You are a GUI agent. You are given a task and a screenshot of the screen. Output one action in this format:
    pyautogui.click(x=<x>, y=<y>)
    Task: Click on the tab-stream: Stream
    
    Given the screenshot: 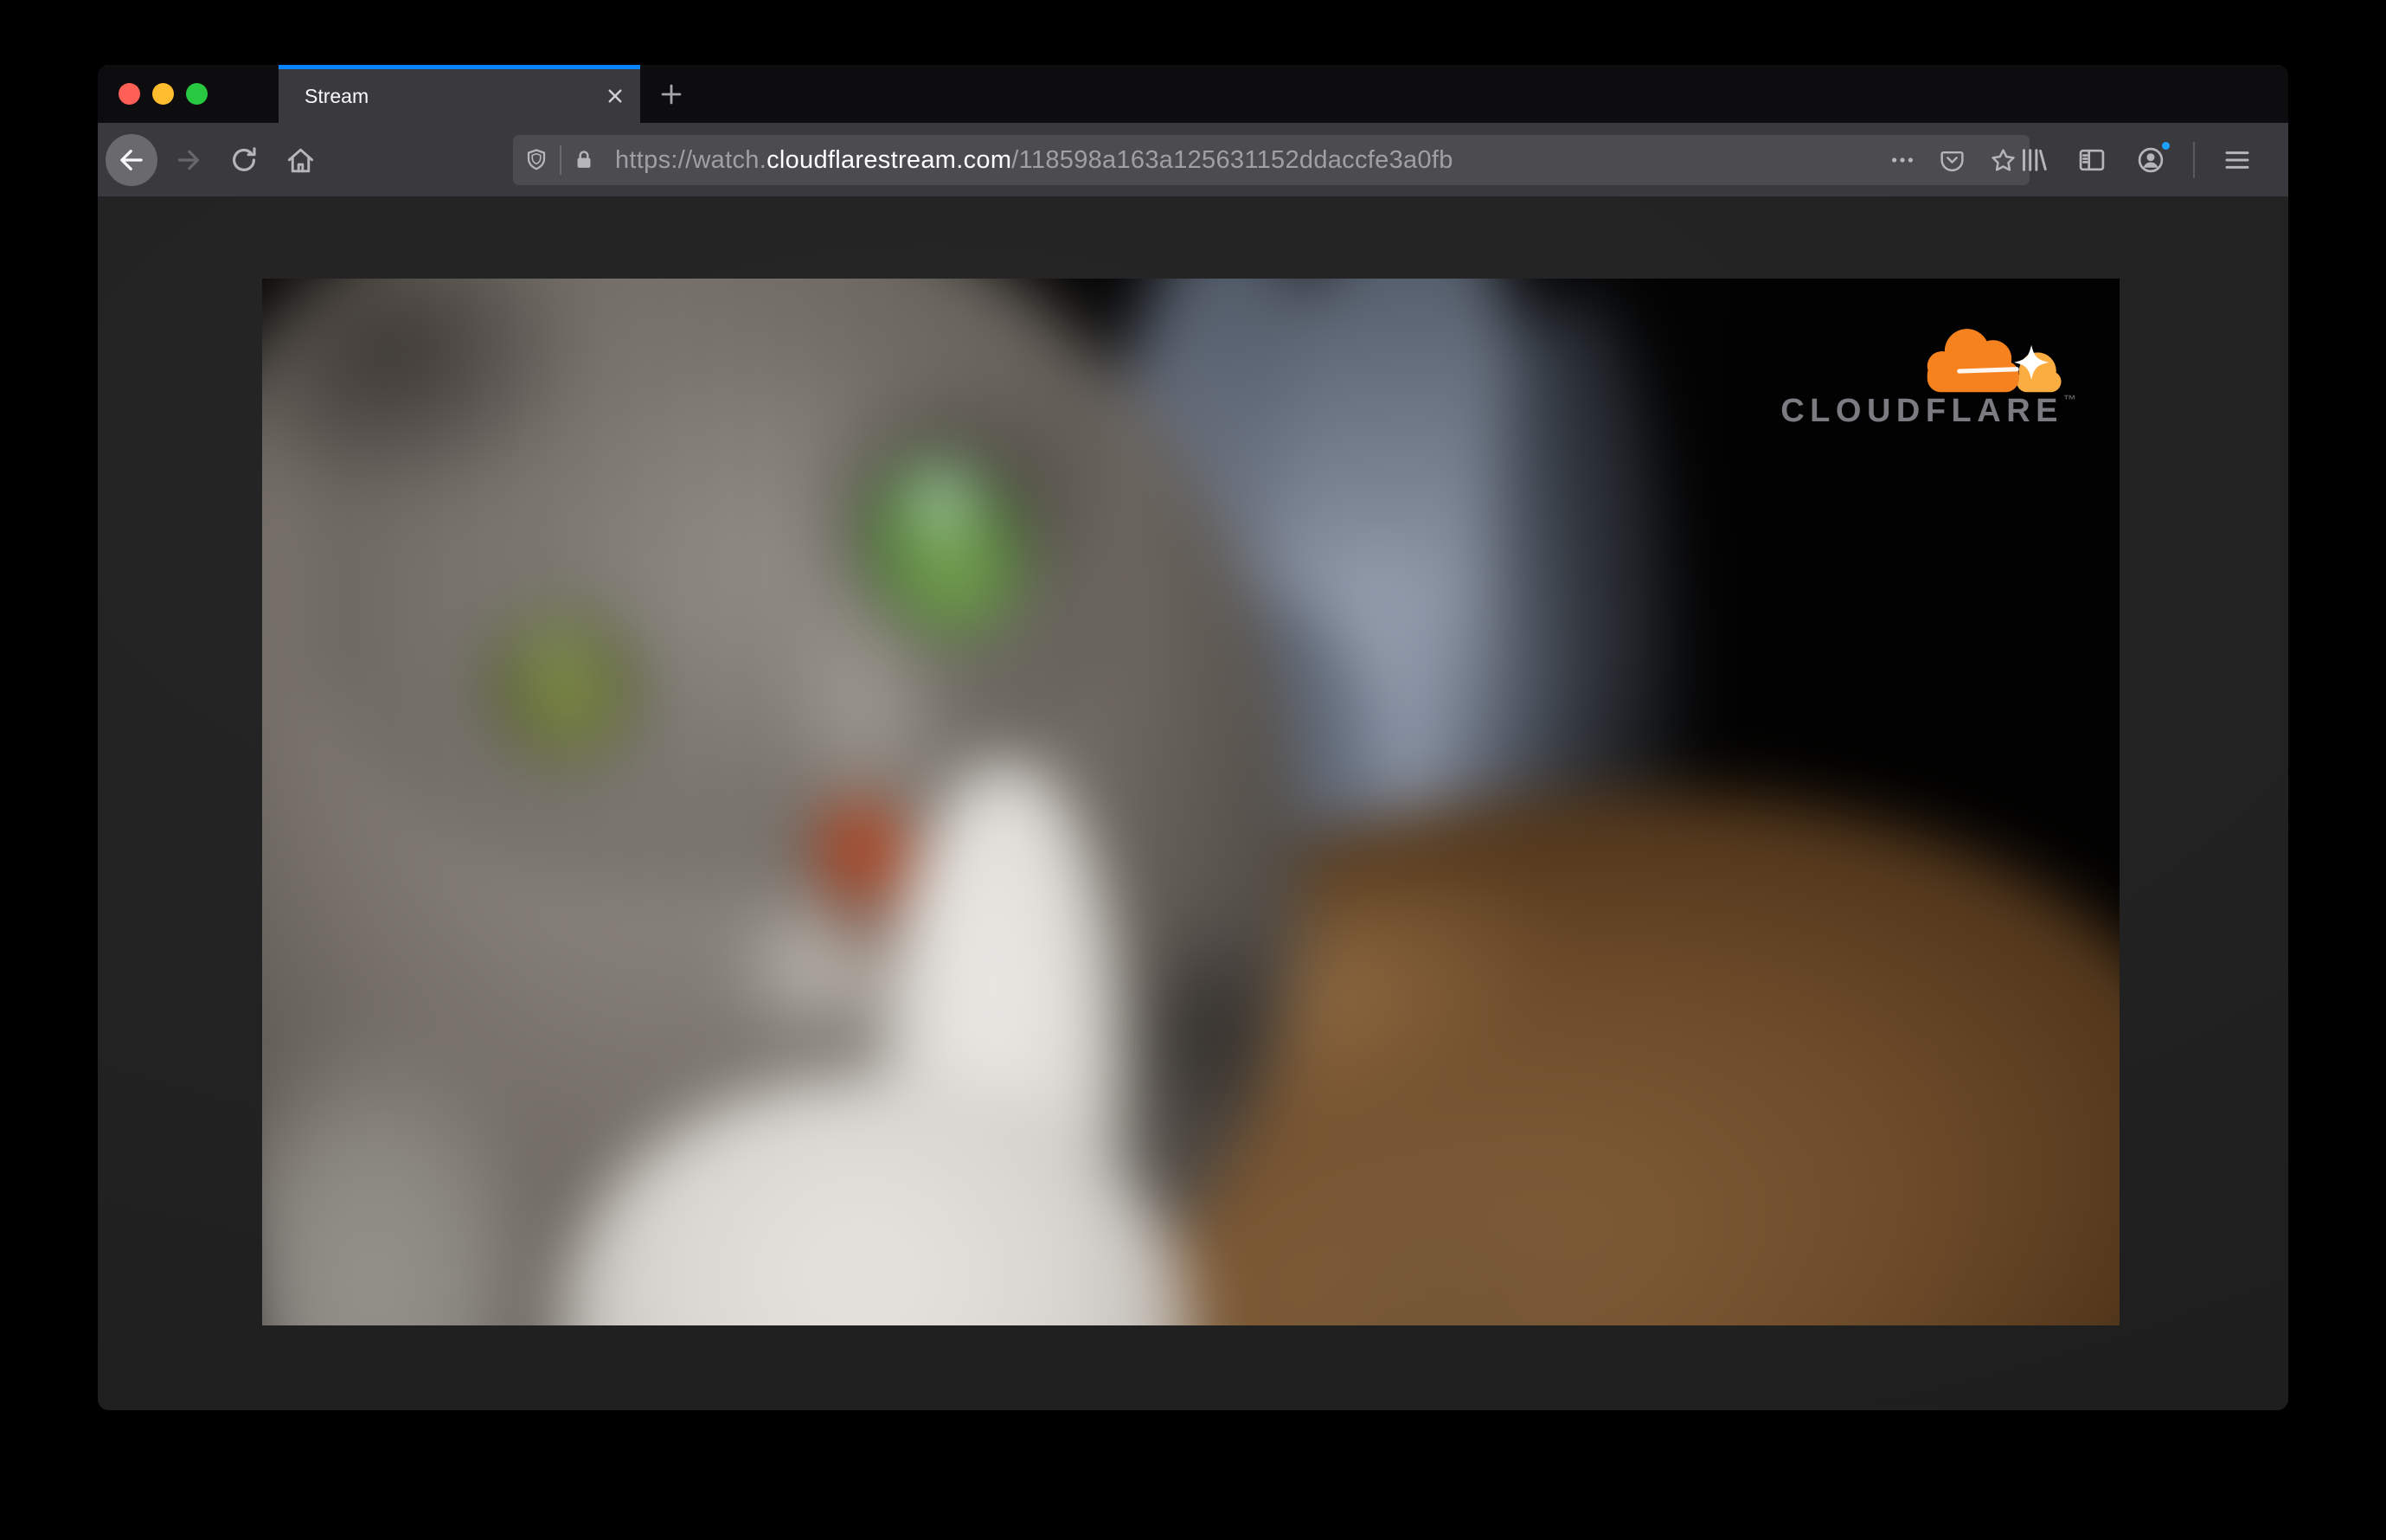 What is the action you would take?
    pyautogui.click(x=459, y=94)
    